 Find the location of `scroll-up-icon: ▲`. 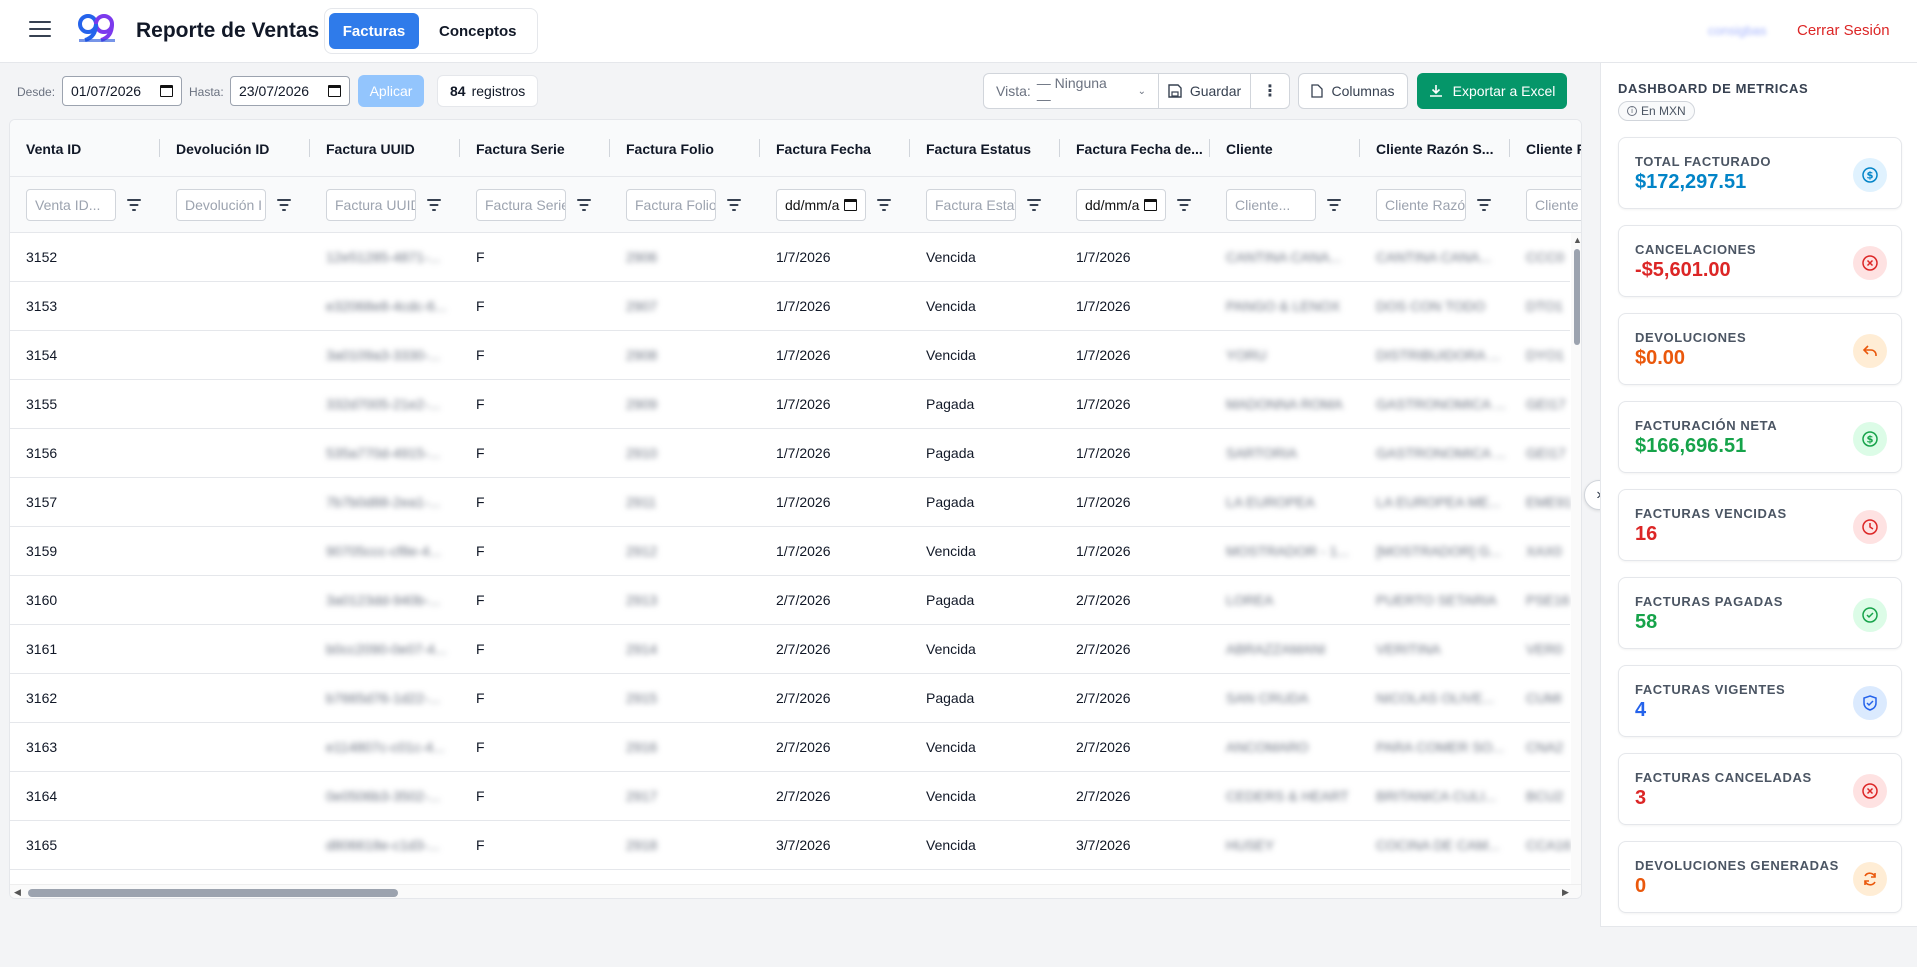

scroll-up-icon: ▲ is located at coordinates (1577, 240).